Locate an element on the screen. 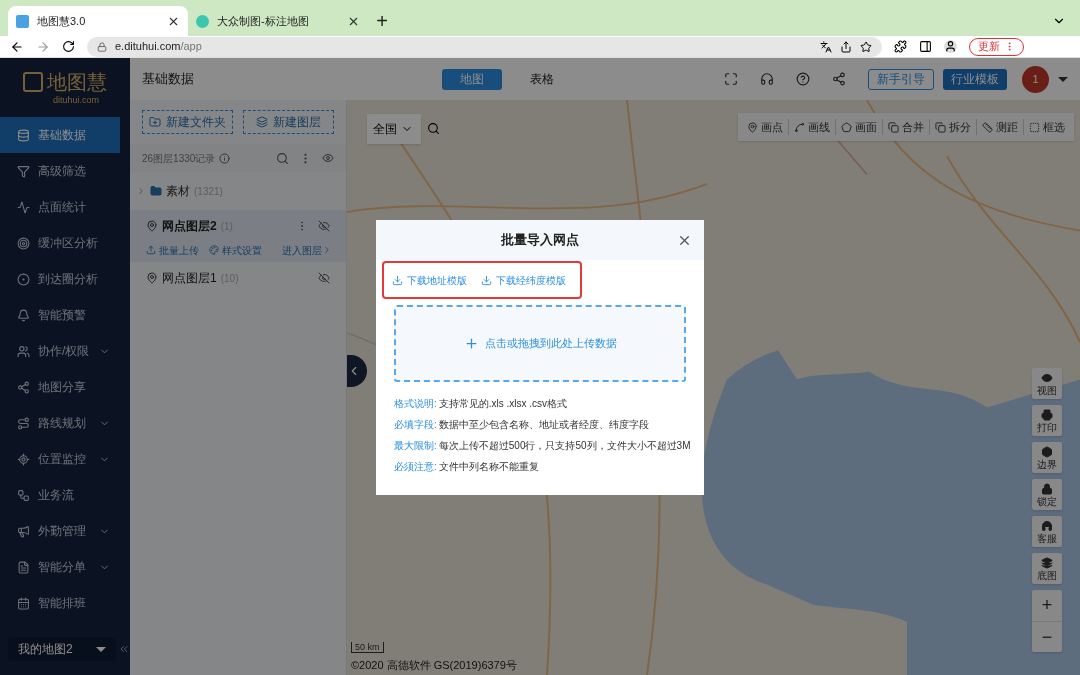 This screenshot has width=1080, height=675. sidebar-item: 外勤管理 is located at coordinates (60, 531).